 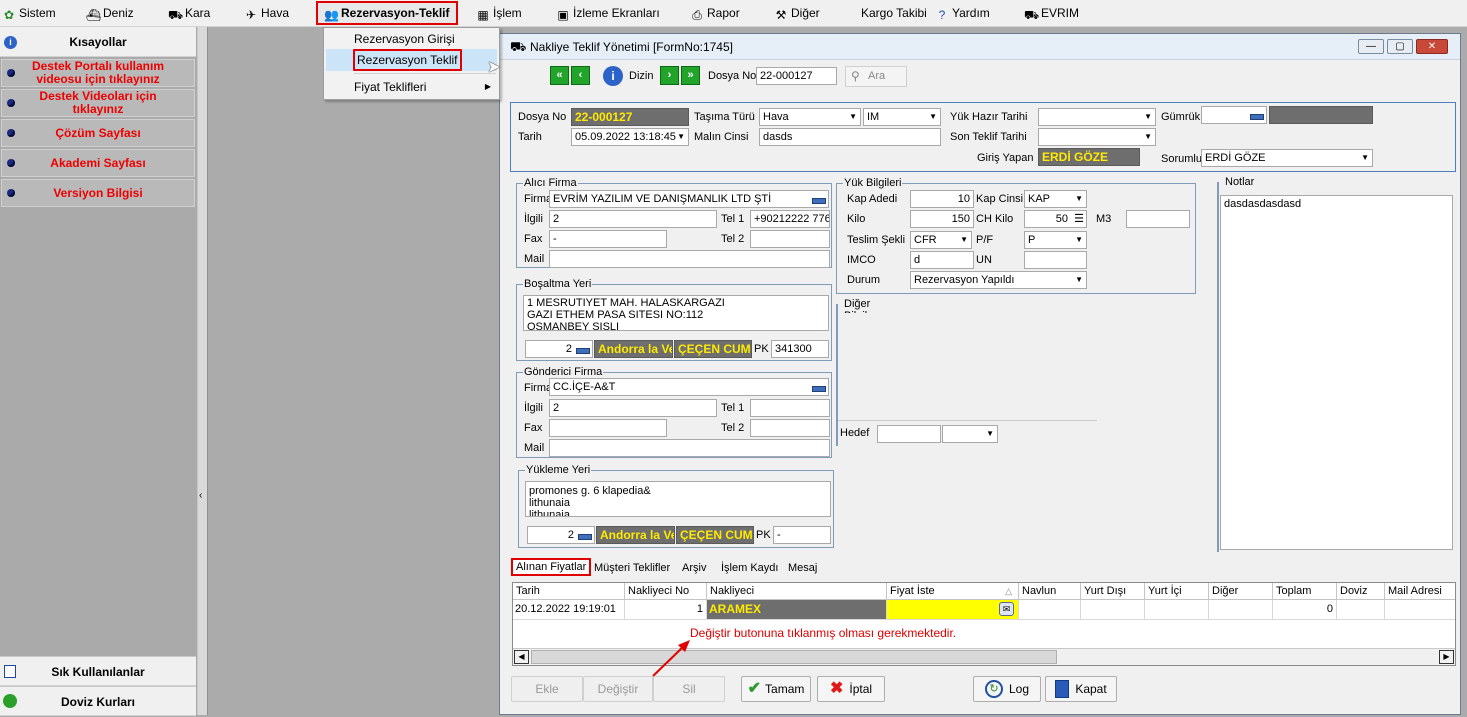 I want to click on menu-item-label: Rezervasyon Teklif, so click(x=407, y=60).